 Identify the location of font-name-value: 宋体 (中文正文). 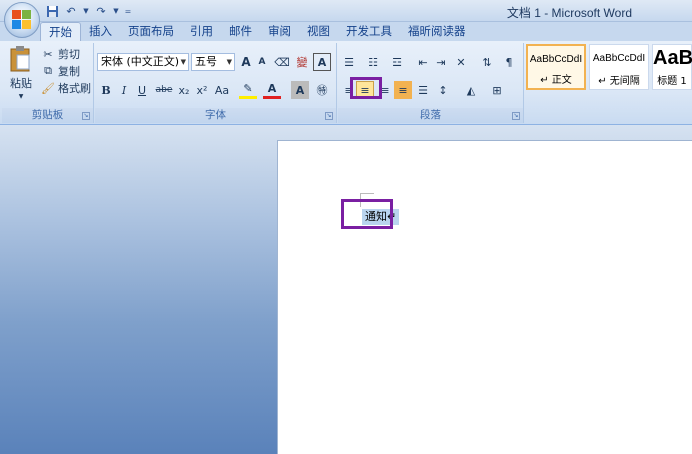
(140, 61).